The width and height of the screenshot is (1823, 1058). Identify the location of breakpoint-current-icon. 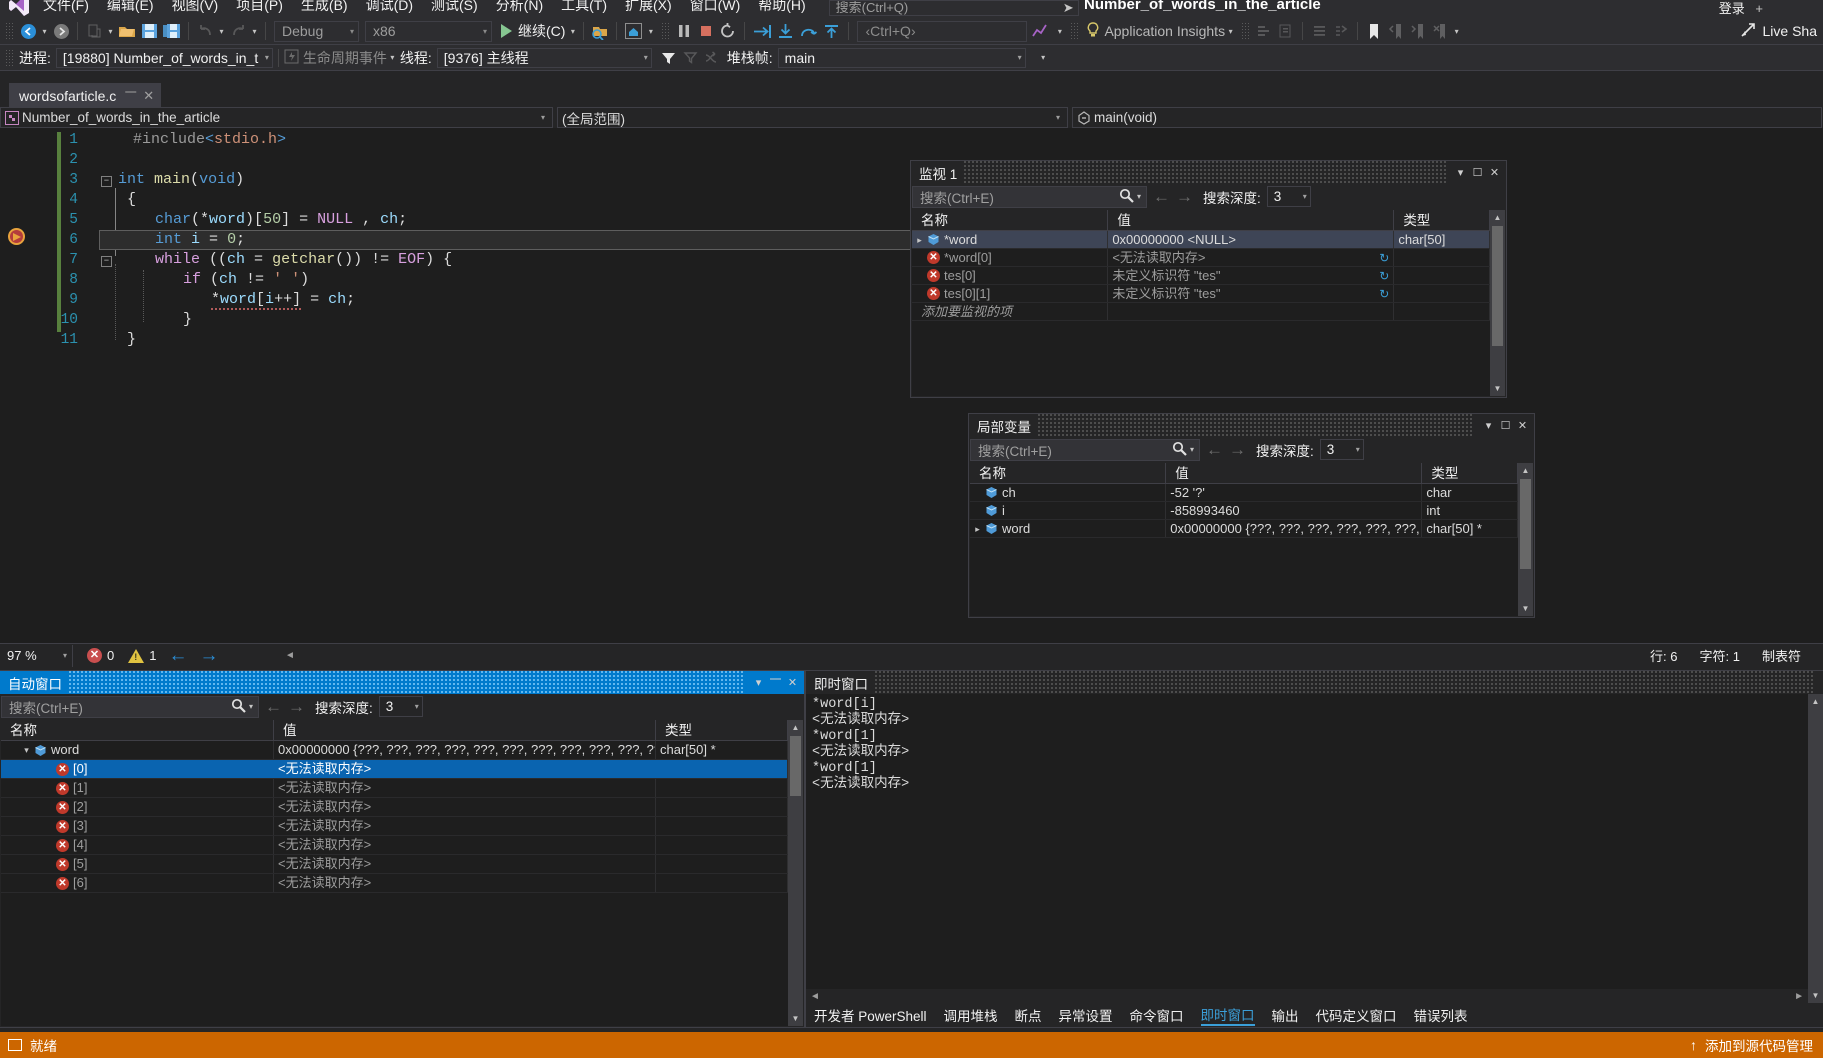
(16, 236).